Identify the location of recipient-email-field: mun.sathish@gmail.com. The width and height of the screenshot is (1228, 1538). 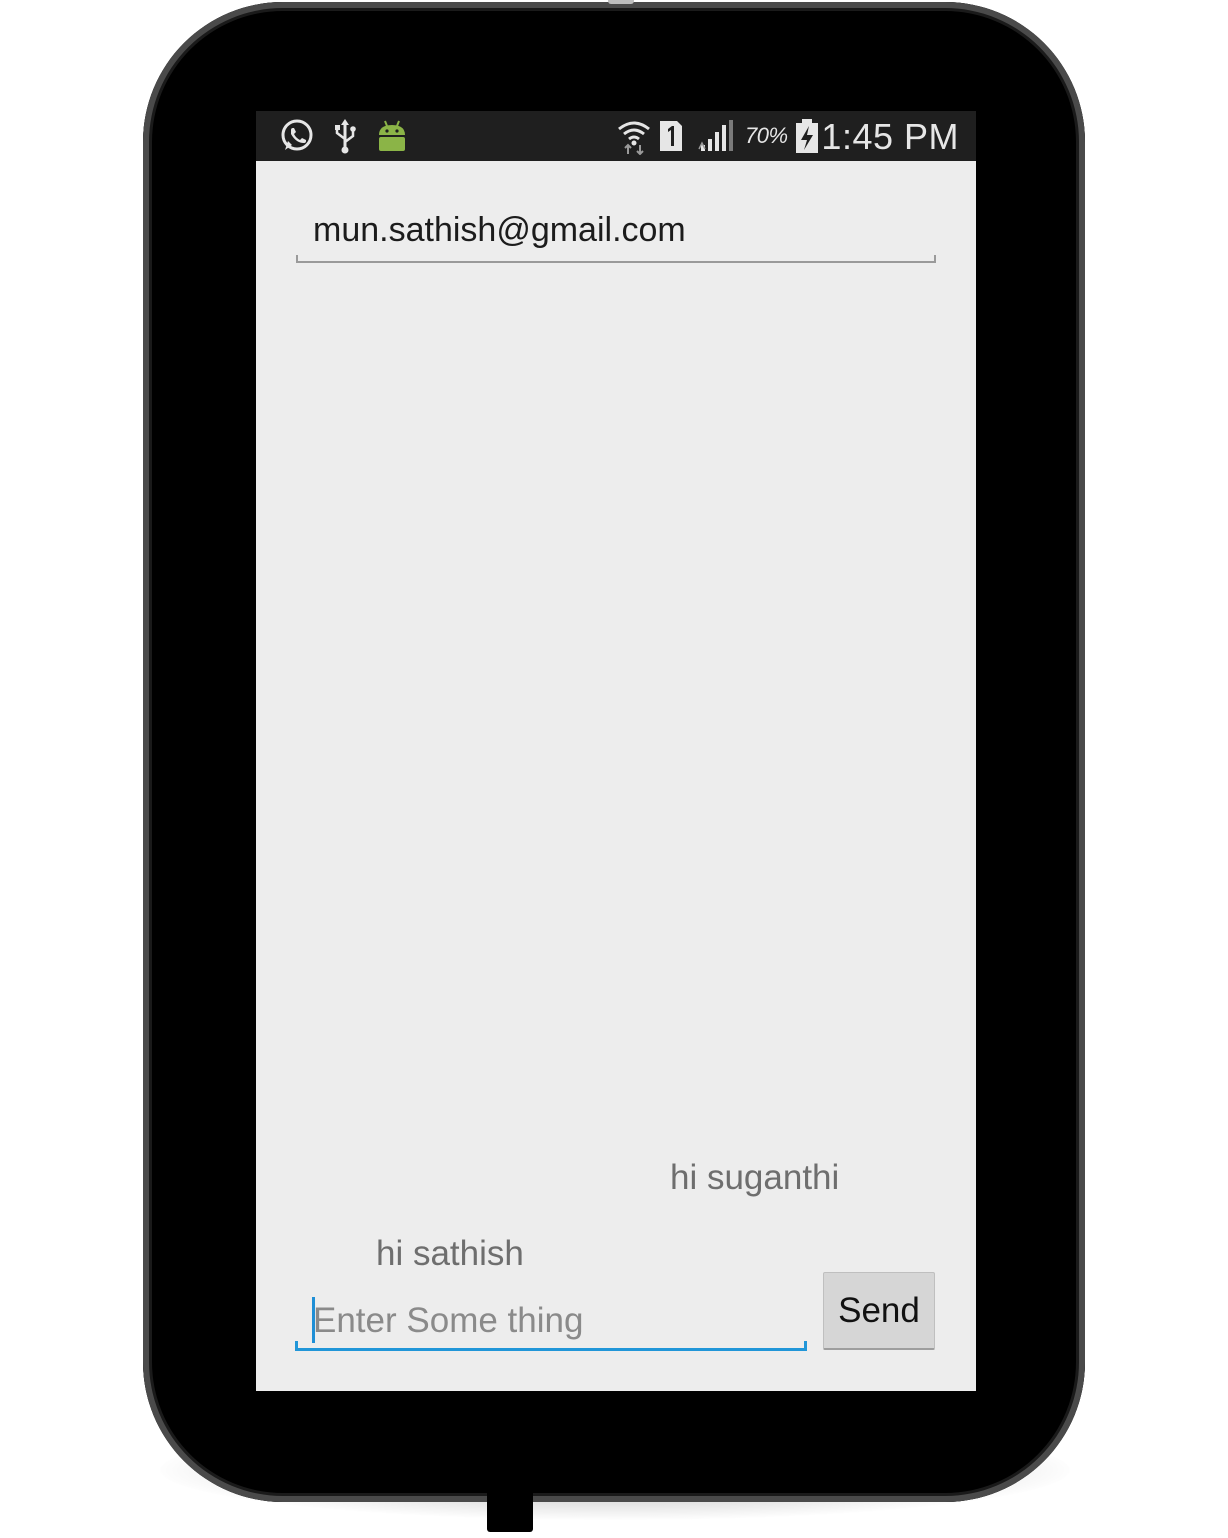
(616, 235).